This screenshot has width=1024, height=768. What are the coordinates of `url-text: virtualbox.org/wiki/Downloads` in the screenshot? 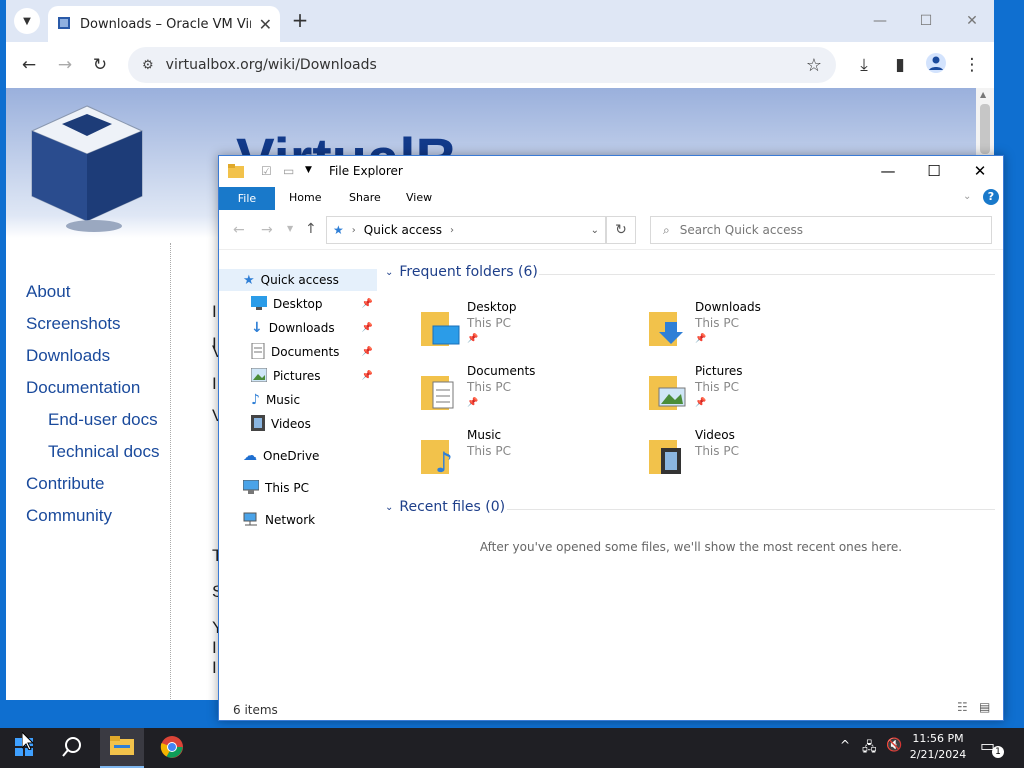 It's located at (480, 65).